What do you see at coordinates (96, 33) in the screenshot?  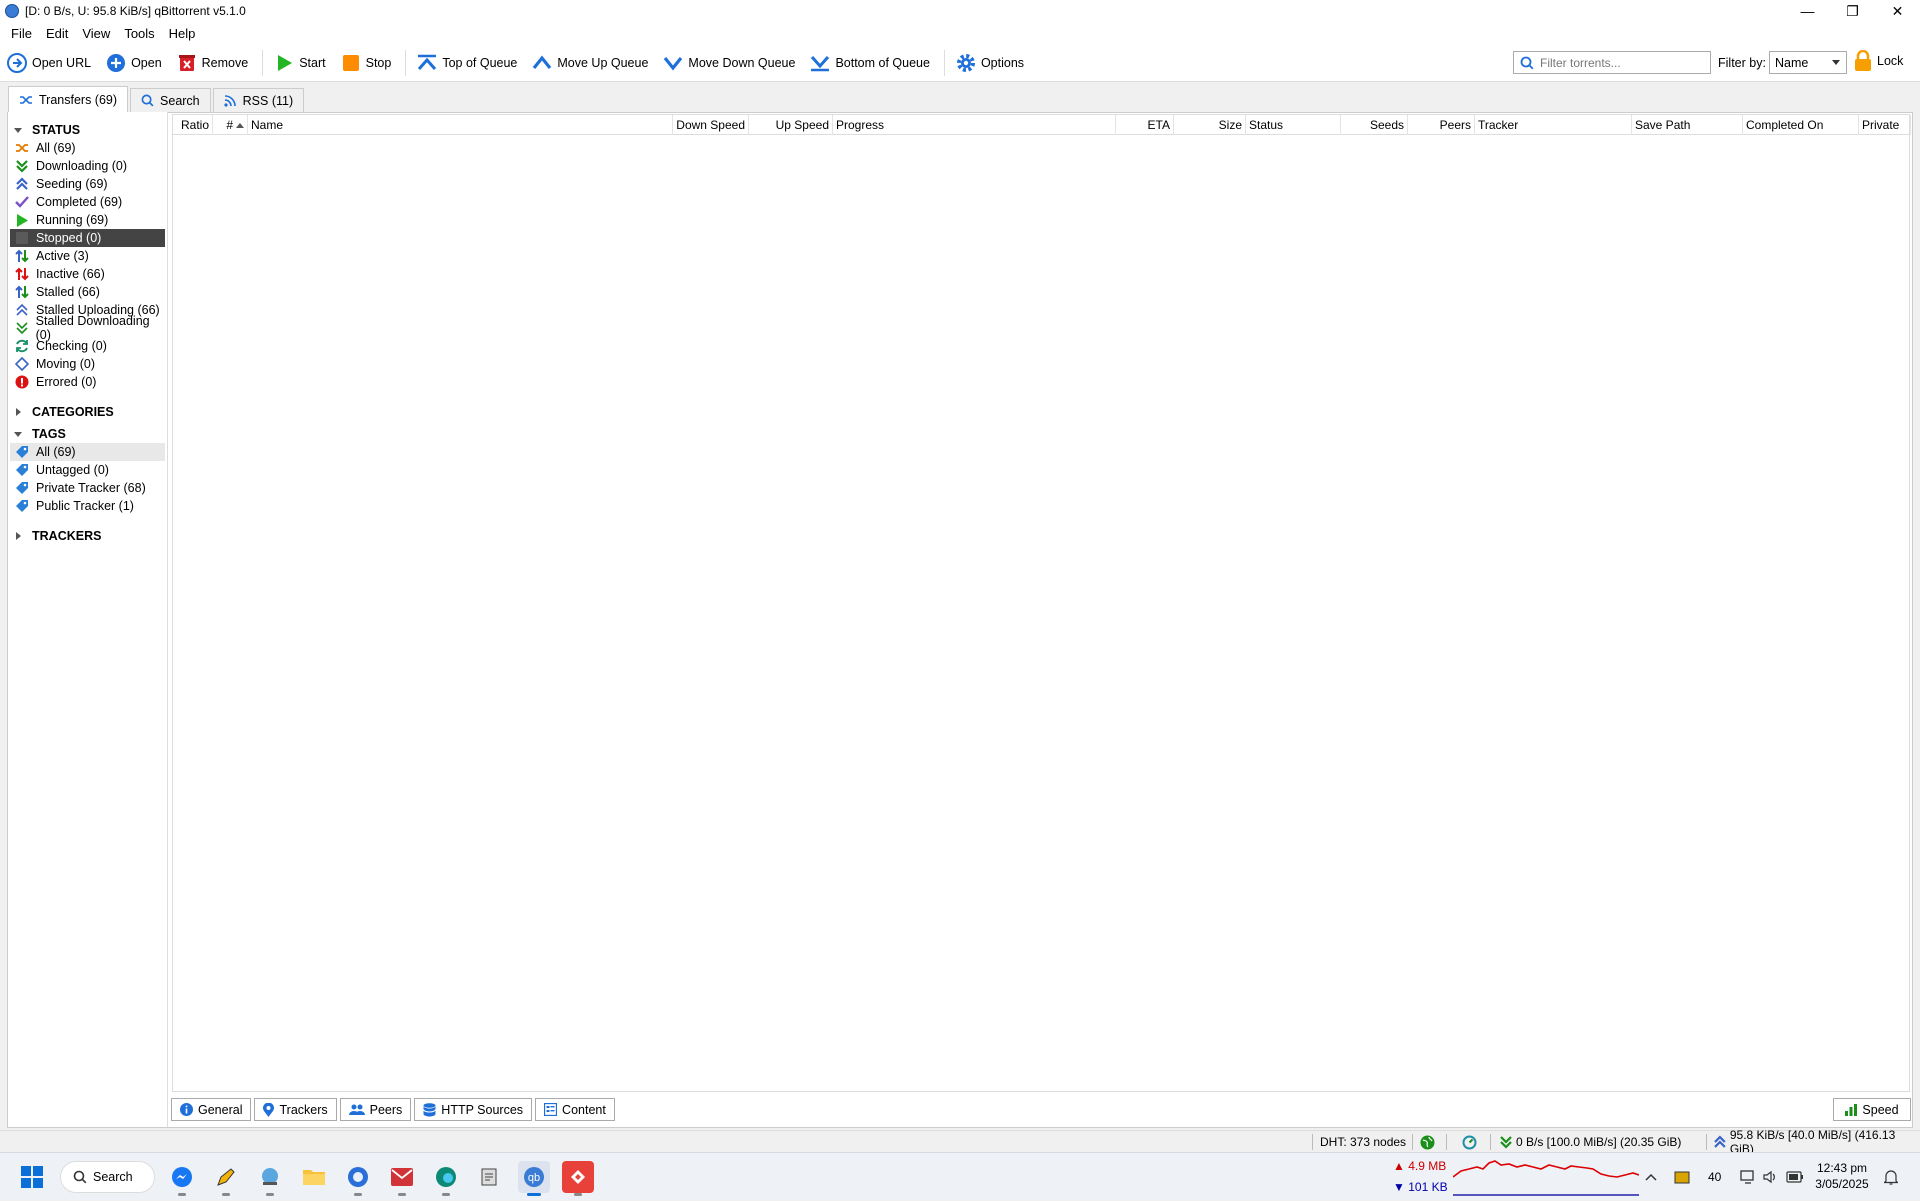 I see `menu-view: View` at bounding box center [96, 33].